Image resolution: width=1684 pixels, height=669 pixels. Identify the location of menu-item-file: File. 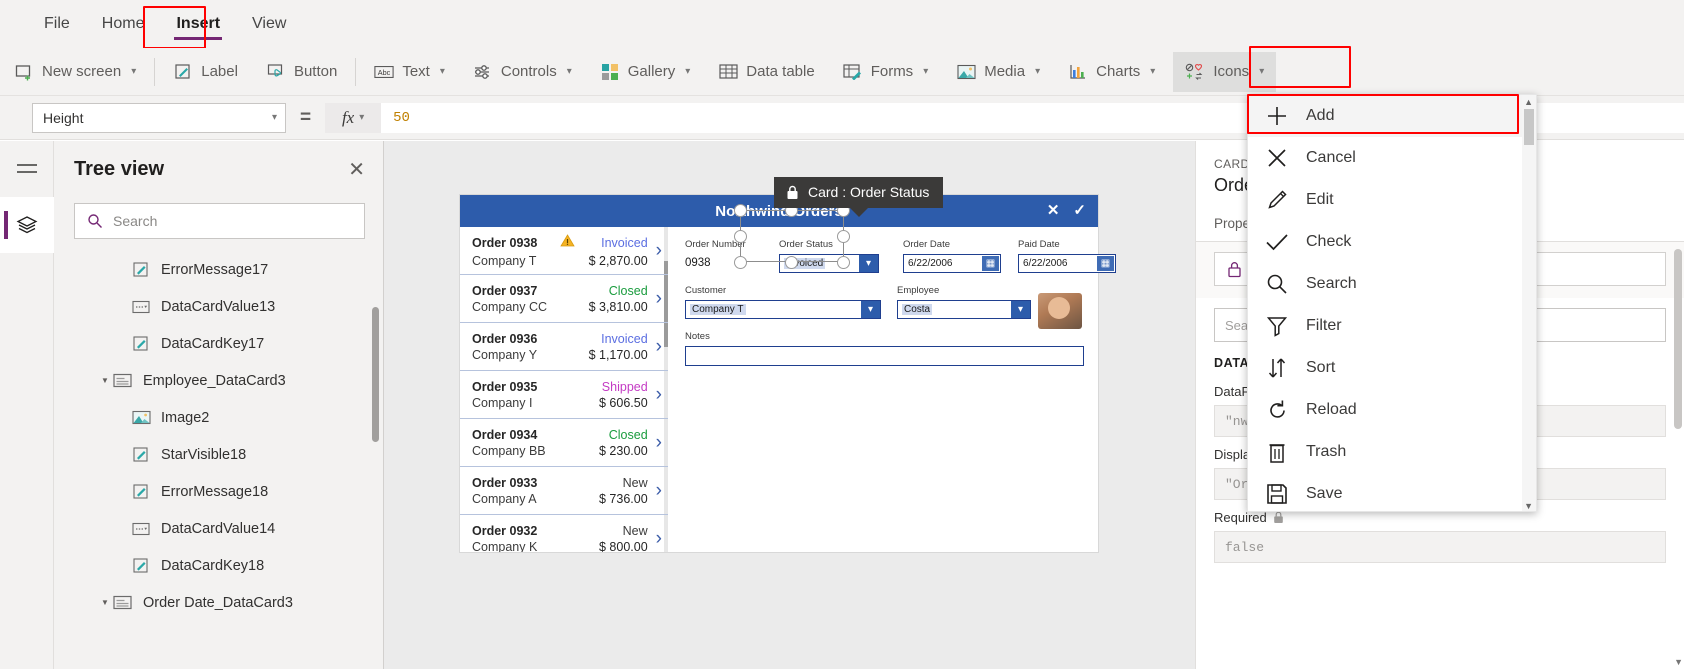
(57, 24).